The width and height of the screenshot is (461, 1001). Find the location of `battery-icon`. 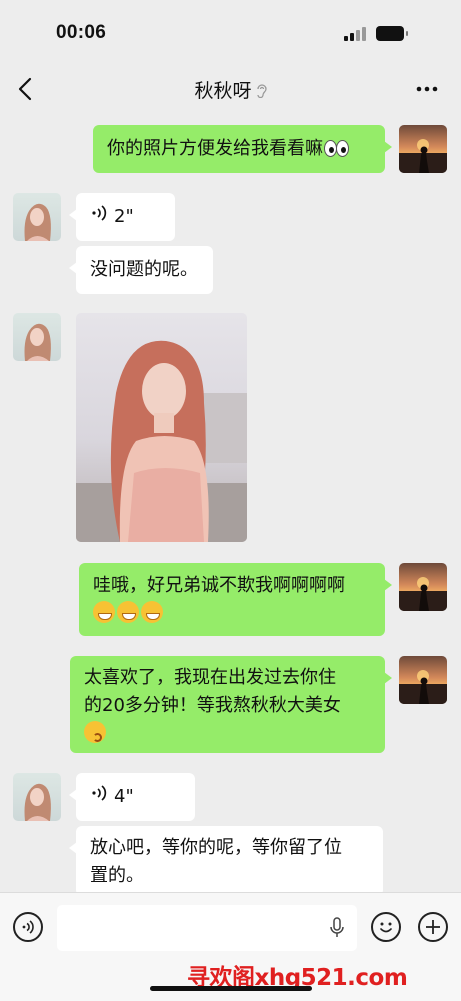

battery-icon is located at coordinates (392, 33).